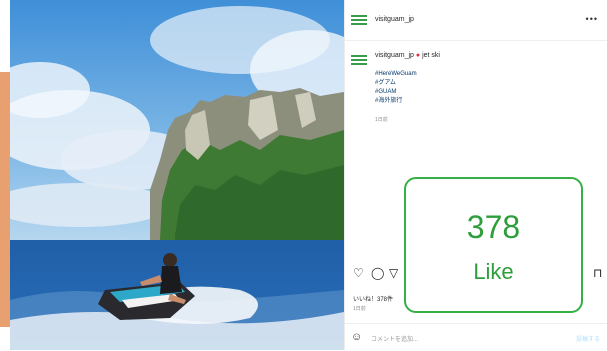 The image size is (607, 351). I want to click on post-username: visitguam_jp, so click(394, 19).